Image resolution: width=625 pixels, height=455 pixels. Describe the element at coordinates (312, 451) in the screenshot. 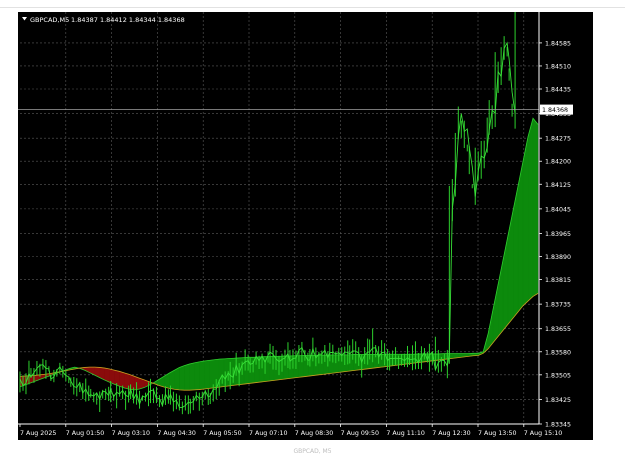

I see `chart-caption: GBPCAD, M5` at that location.